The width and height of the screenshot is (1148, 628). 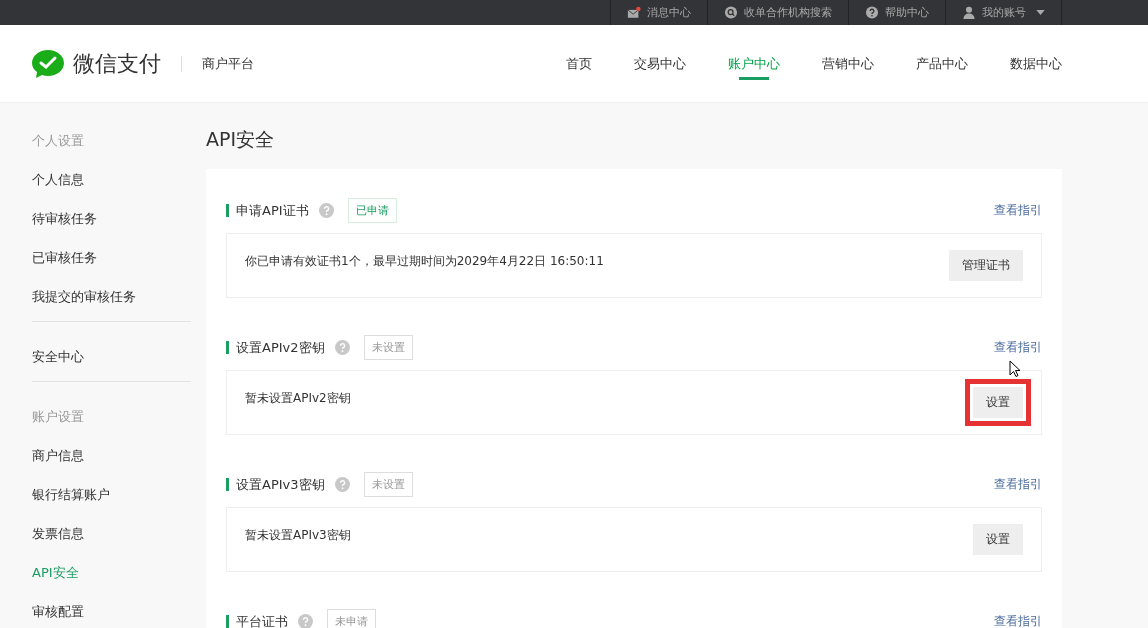 I want to click on section-title: 申请API证书, so click(x=267, y=210).